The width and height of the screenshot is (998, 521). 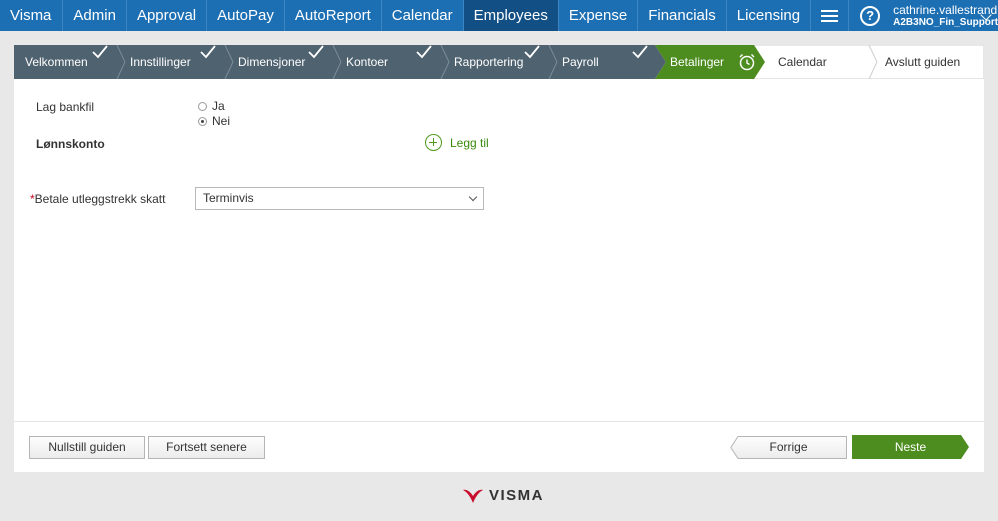 What do you see at coordinates (206, 447) in the screenshot?
I see `continue-later-button: Fortsett senere` at bounding box center [206, 447].